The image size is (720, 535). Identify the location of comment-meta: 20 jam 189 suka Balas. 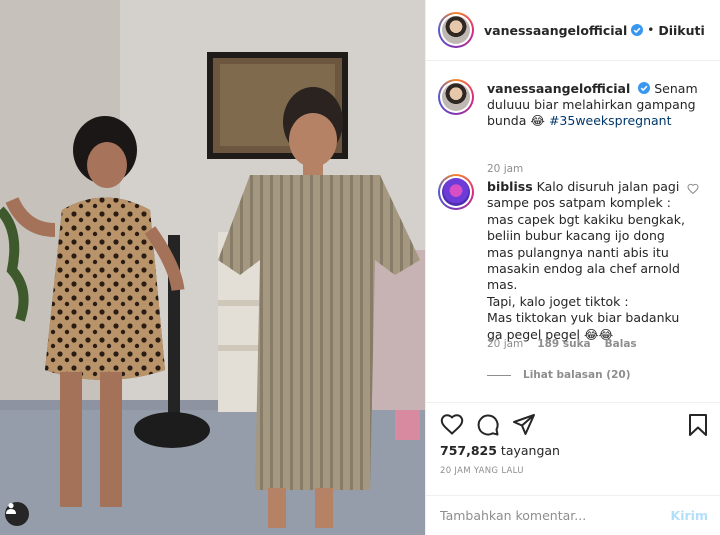
(562, 344).